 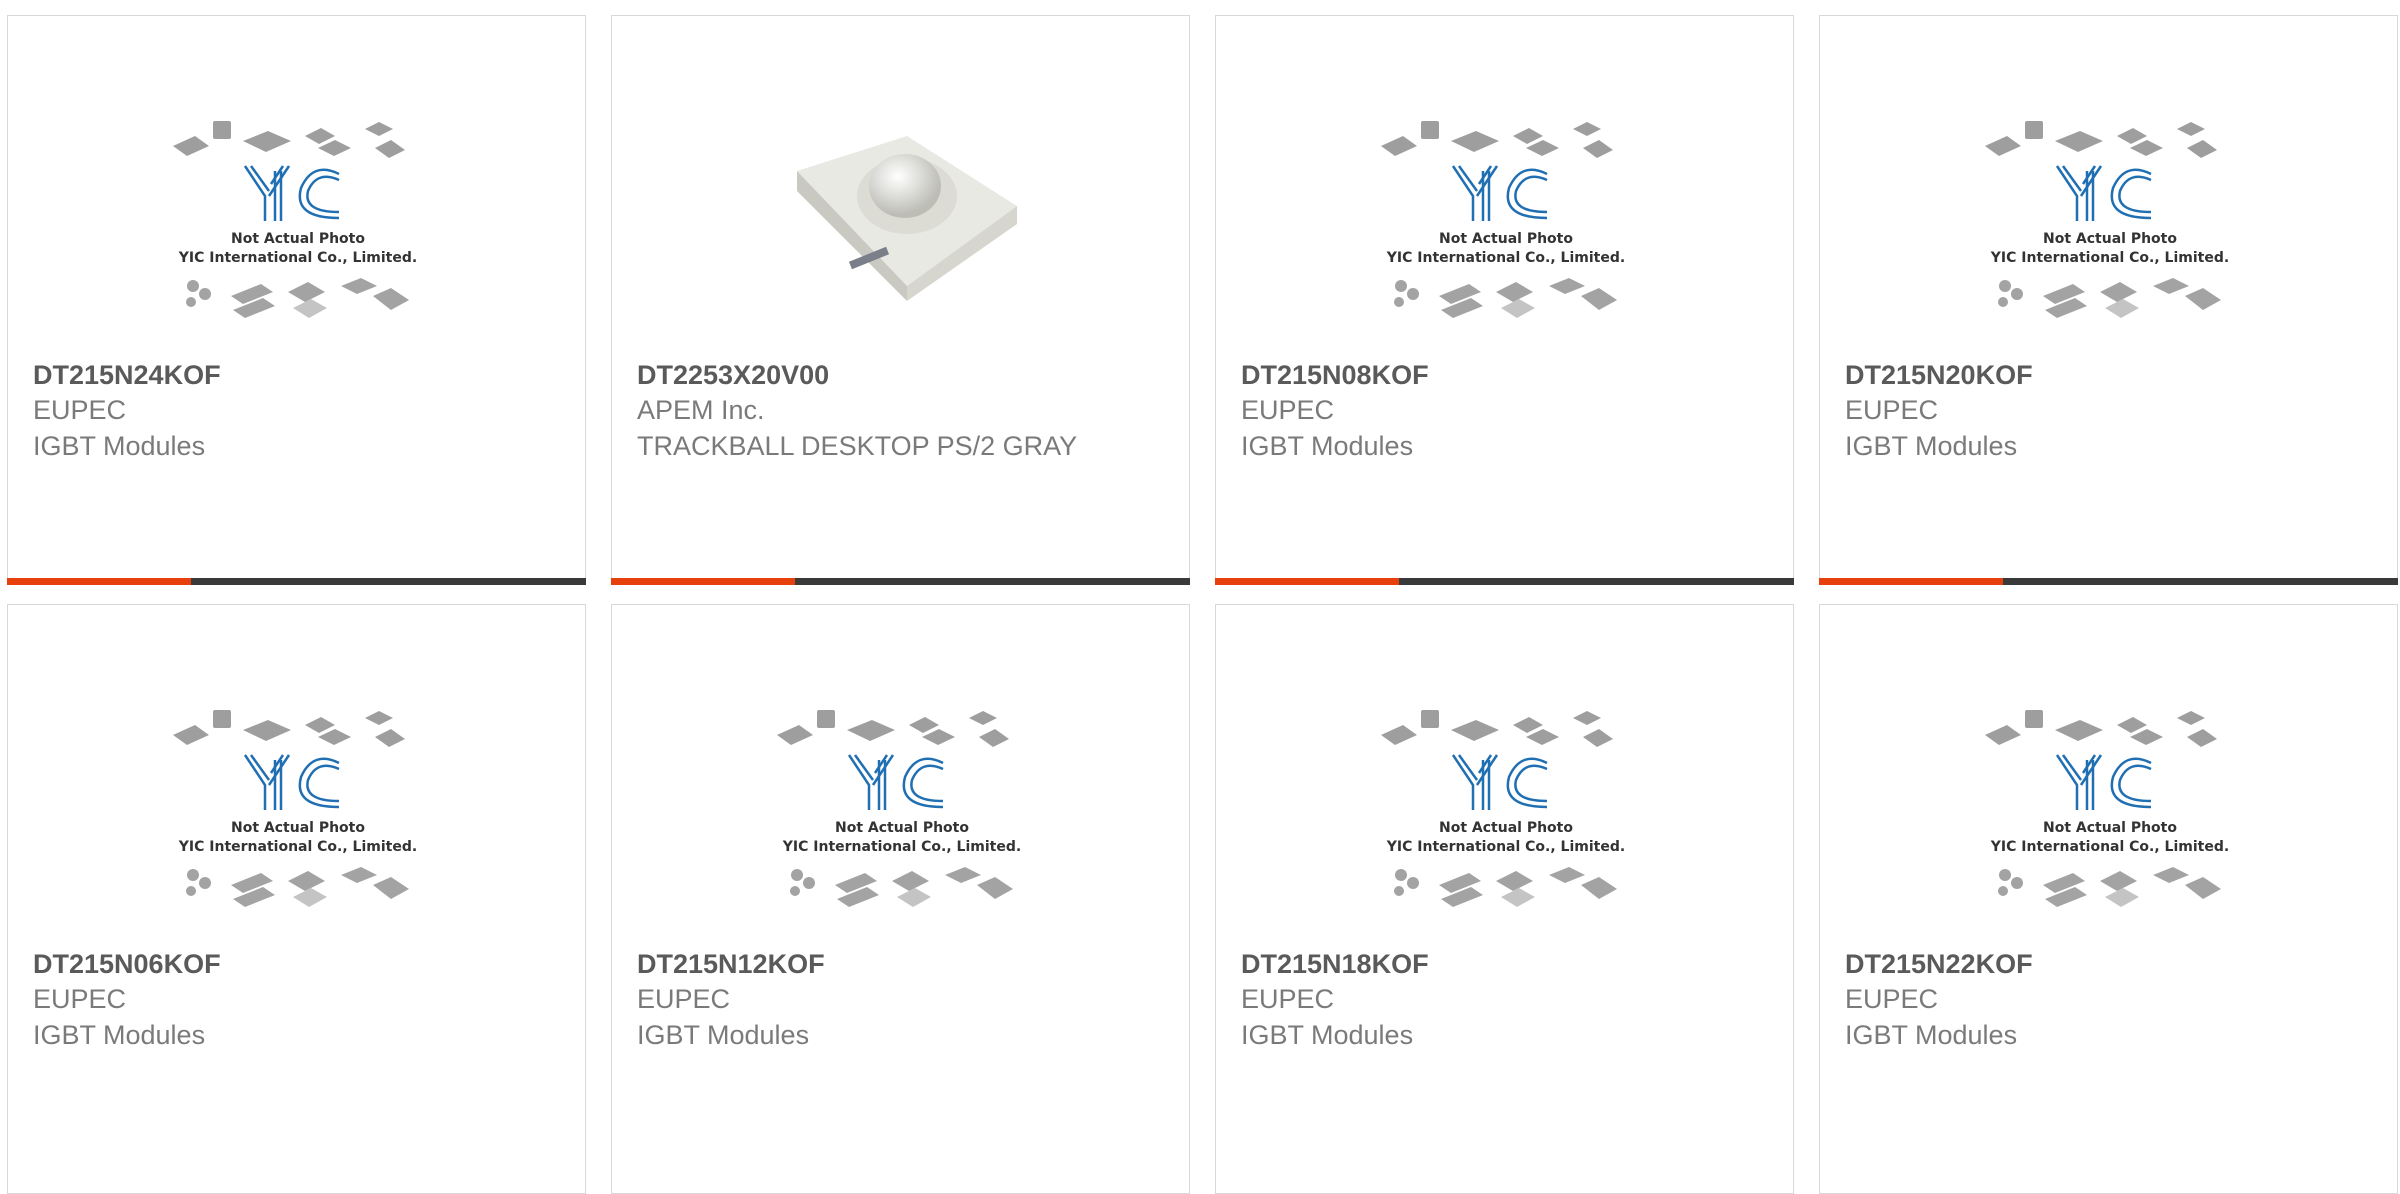 What do you see at coordinates (701, 410) in the screenshot?
I see `product-manufacturer: APEM Inc.` at bounding box center [701, 410].